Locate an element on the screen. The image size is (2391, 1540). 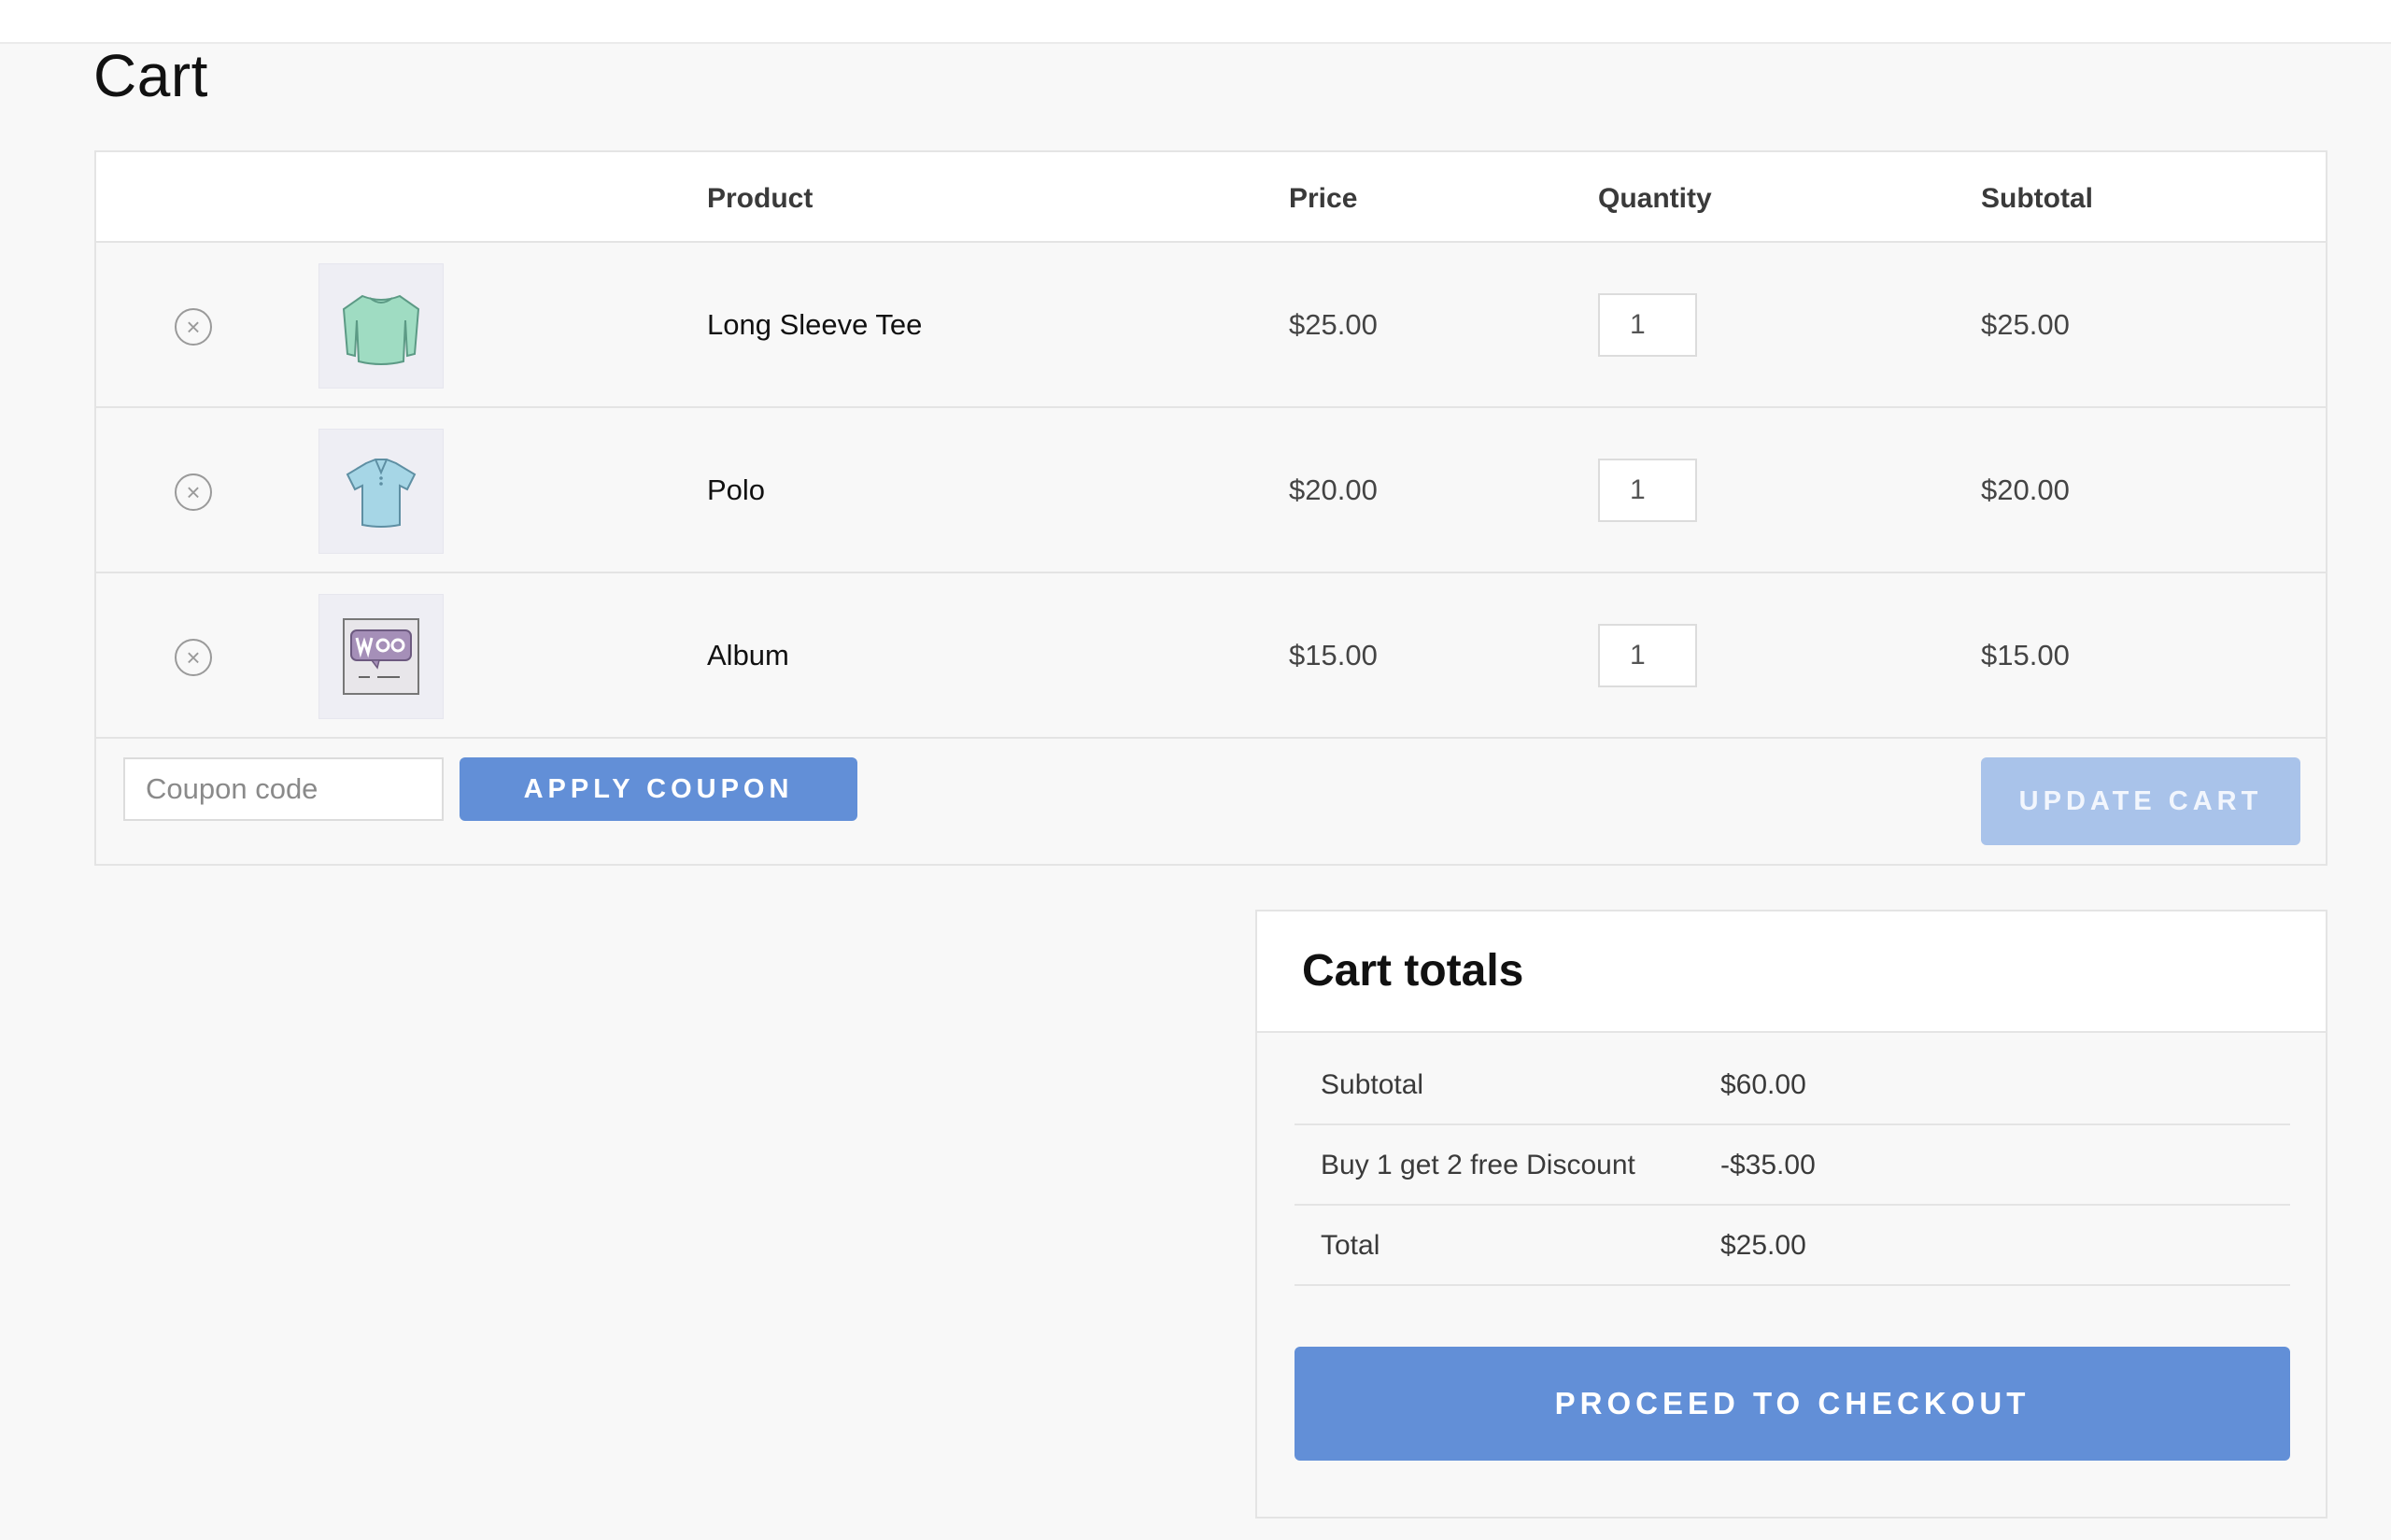
totals-row-total: Total $25.00 is located at coordinates (1793, 1246).